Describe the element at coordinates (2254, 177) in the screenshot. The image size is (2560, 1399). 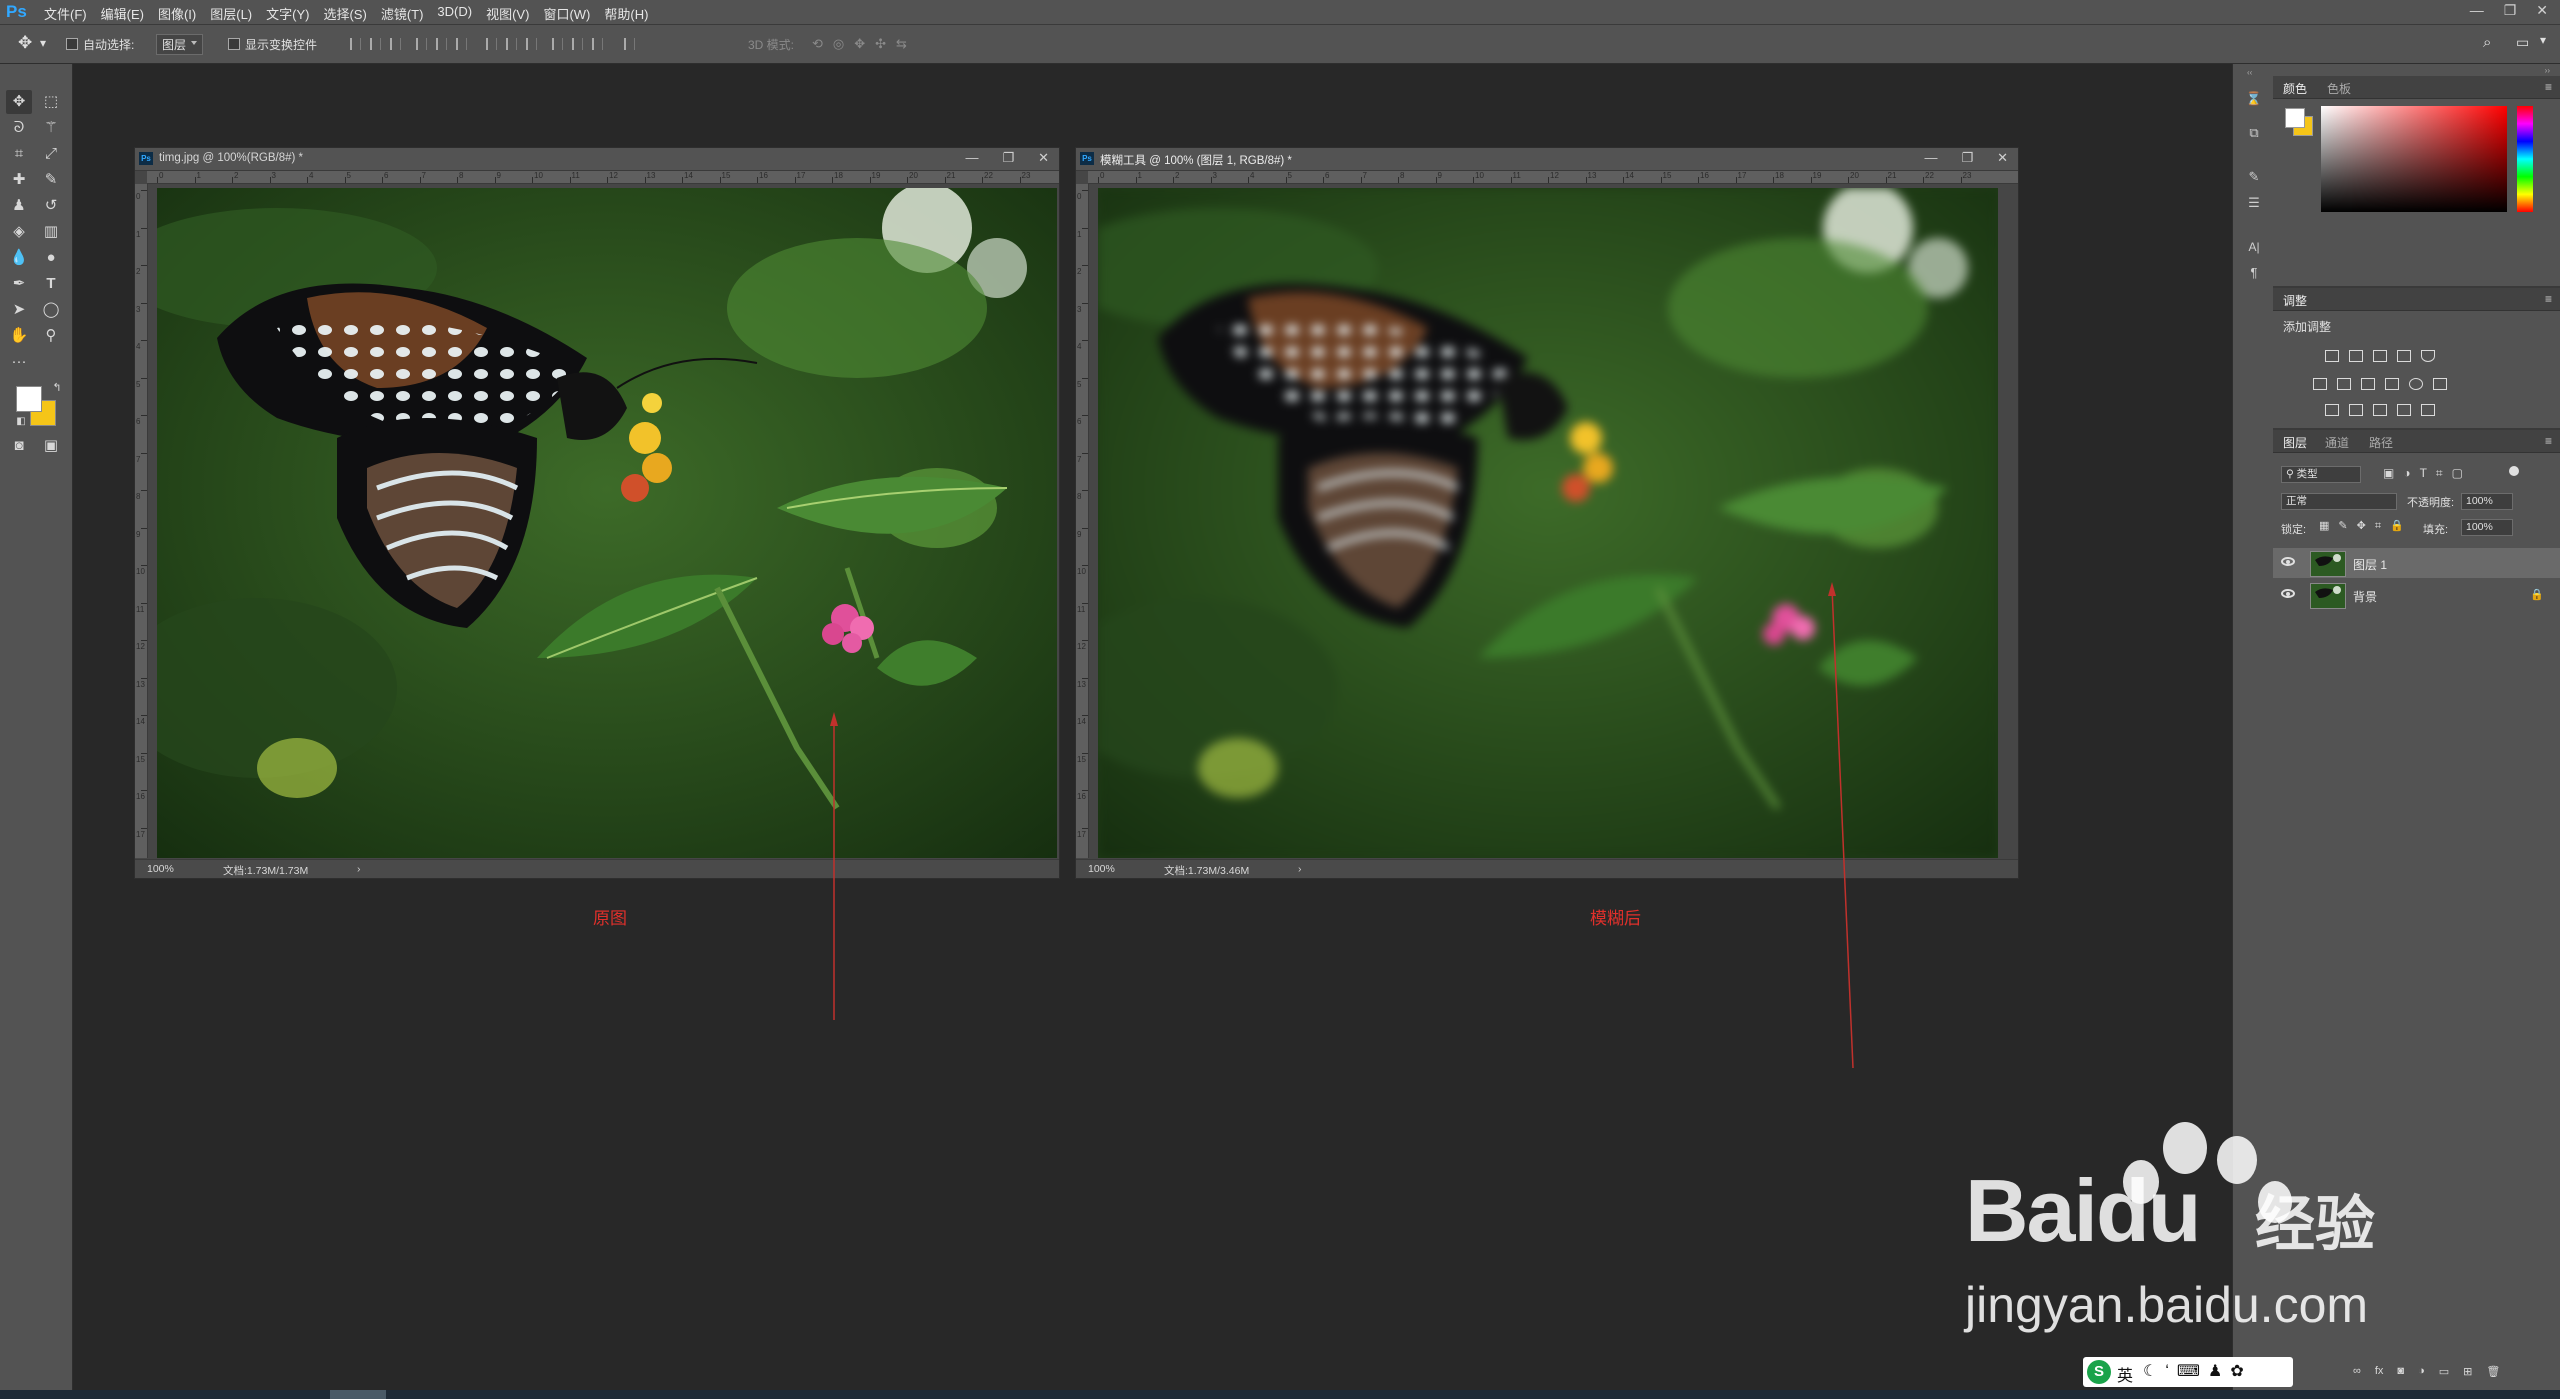
I see `brush-panel-icon: ✎` at that location.